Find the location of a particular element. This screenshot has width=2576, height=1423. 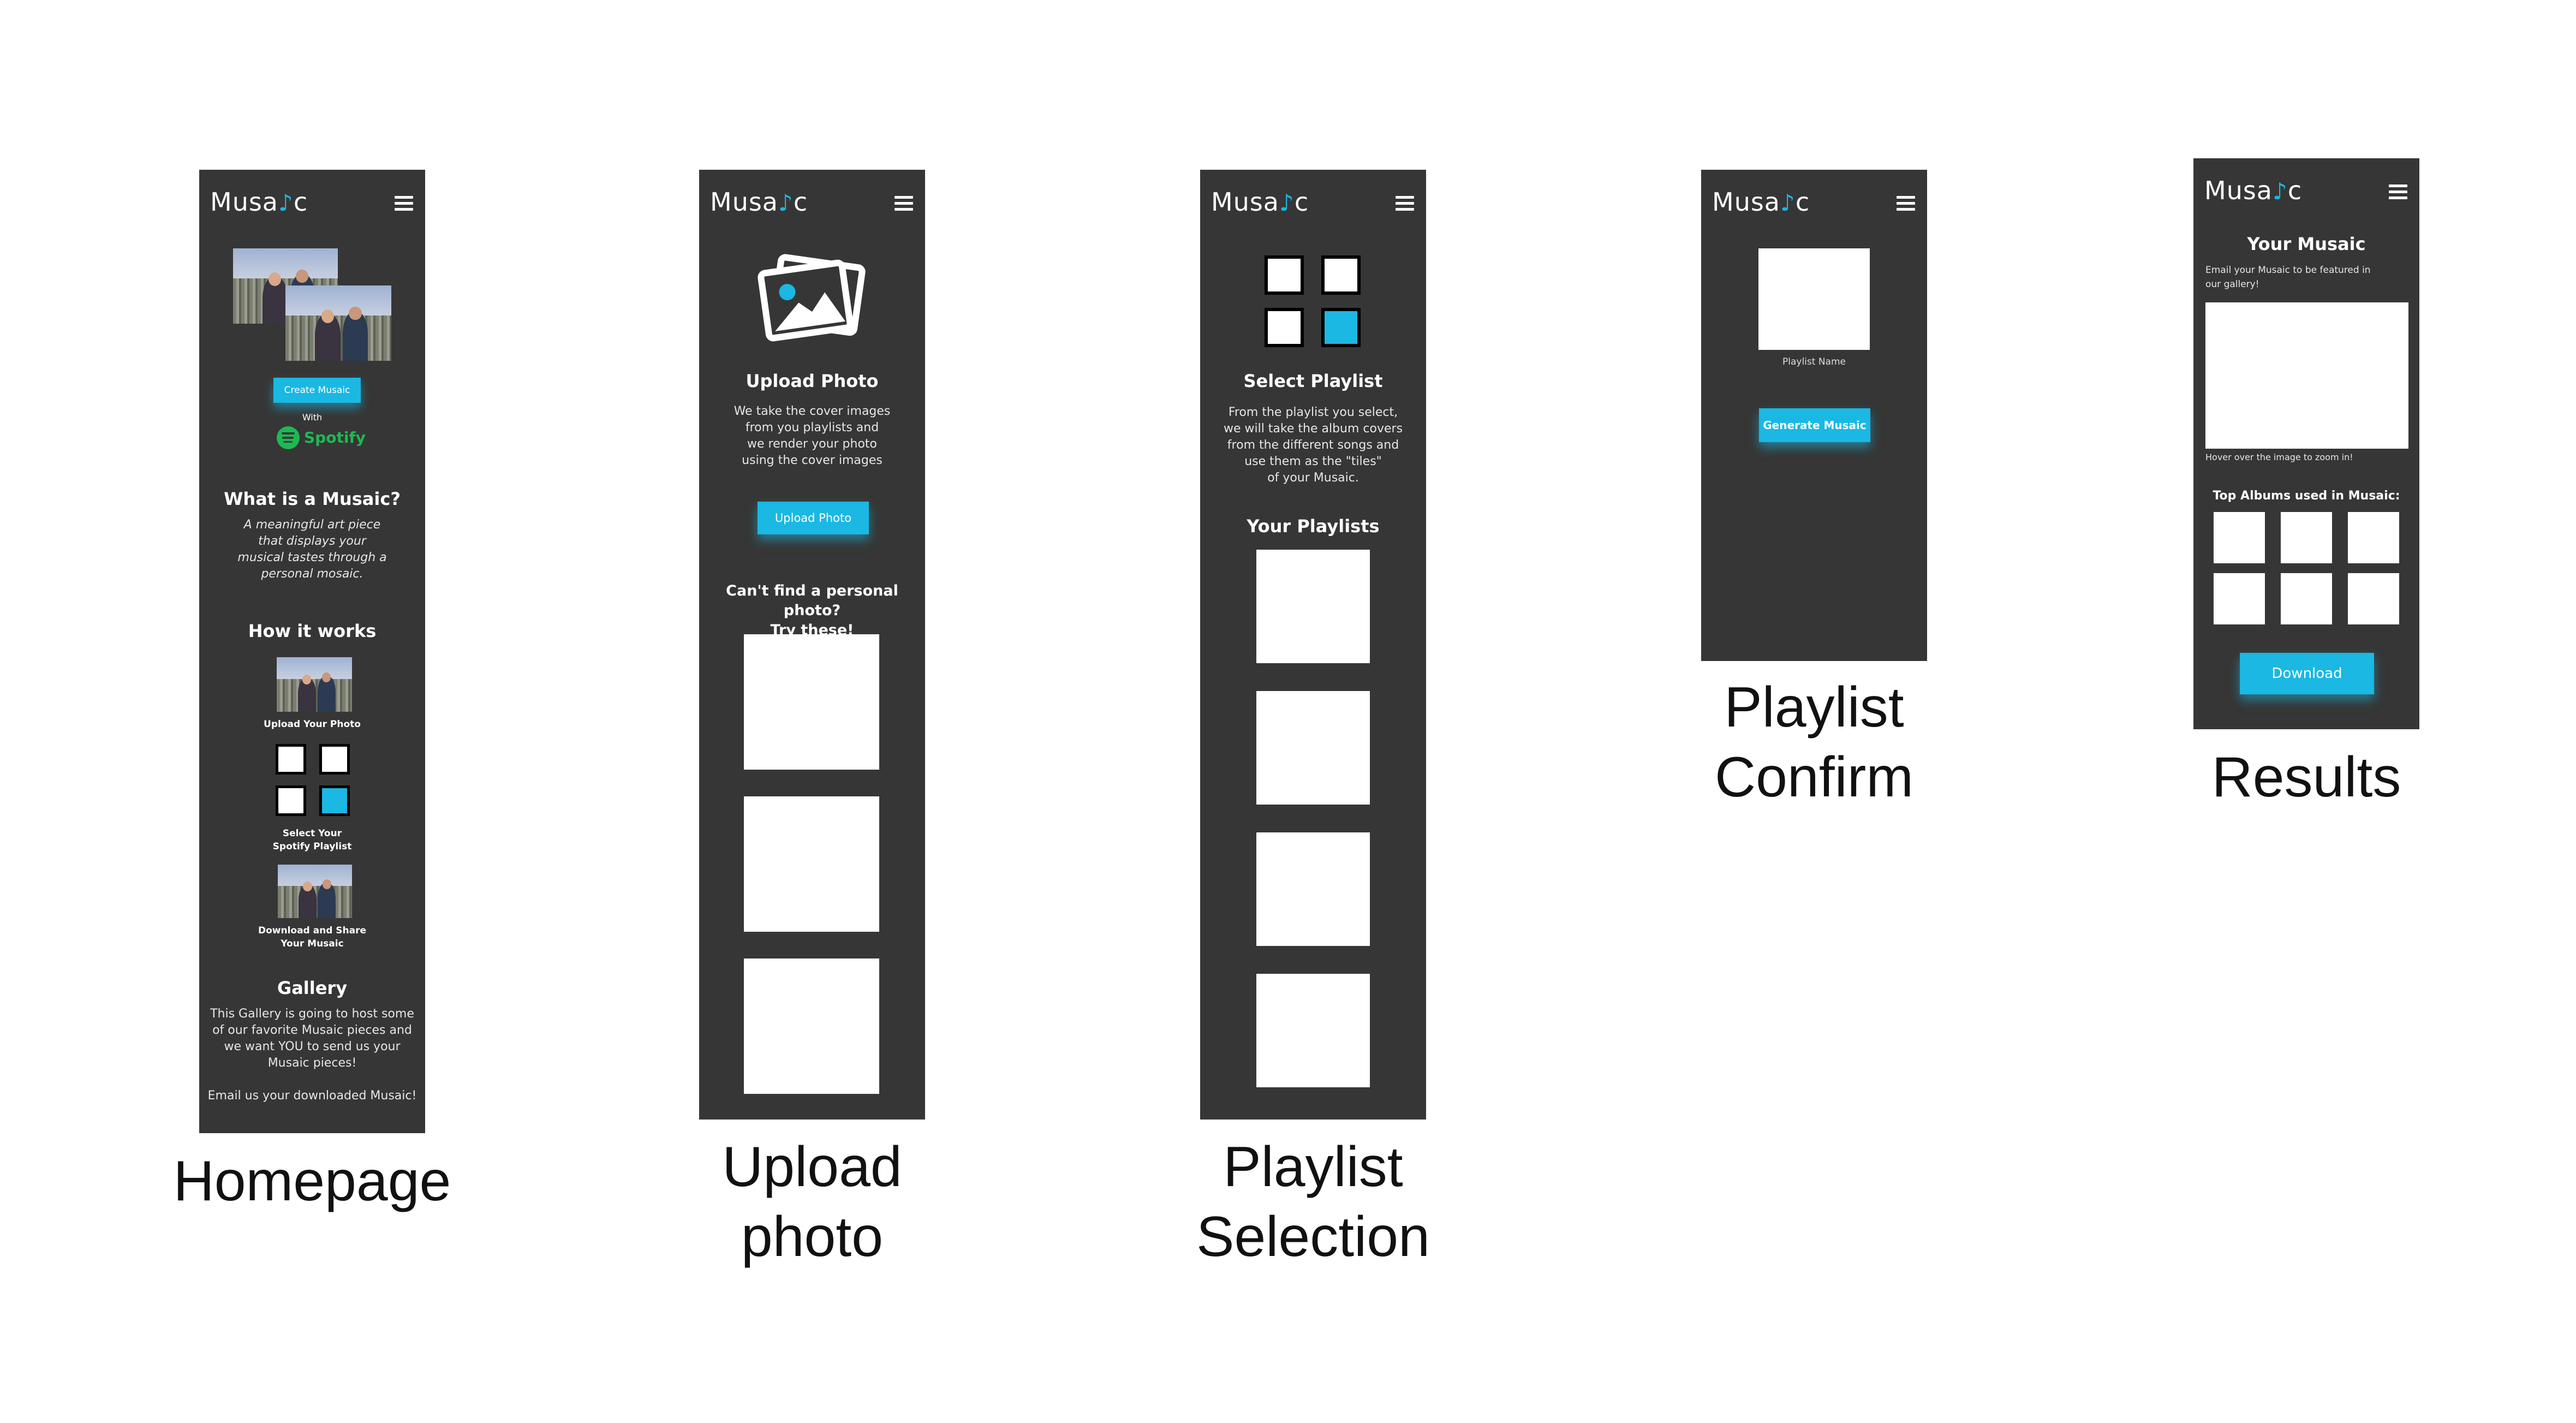

playlist-selection-caption: Playlist Selection is located at coordinates (1313, 1202).